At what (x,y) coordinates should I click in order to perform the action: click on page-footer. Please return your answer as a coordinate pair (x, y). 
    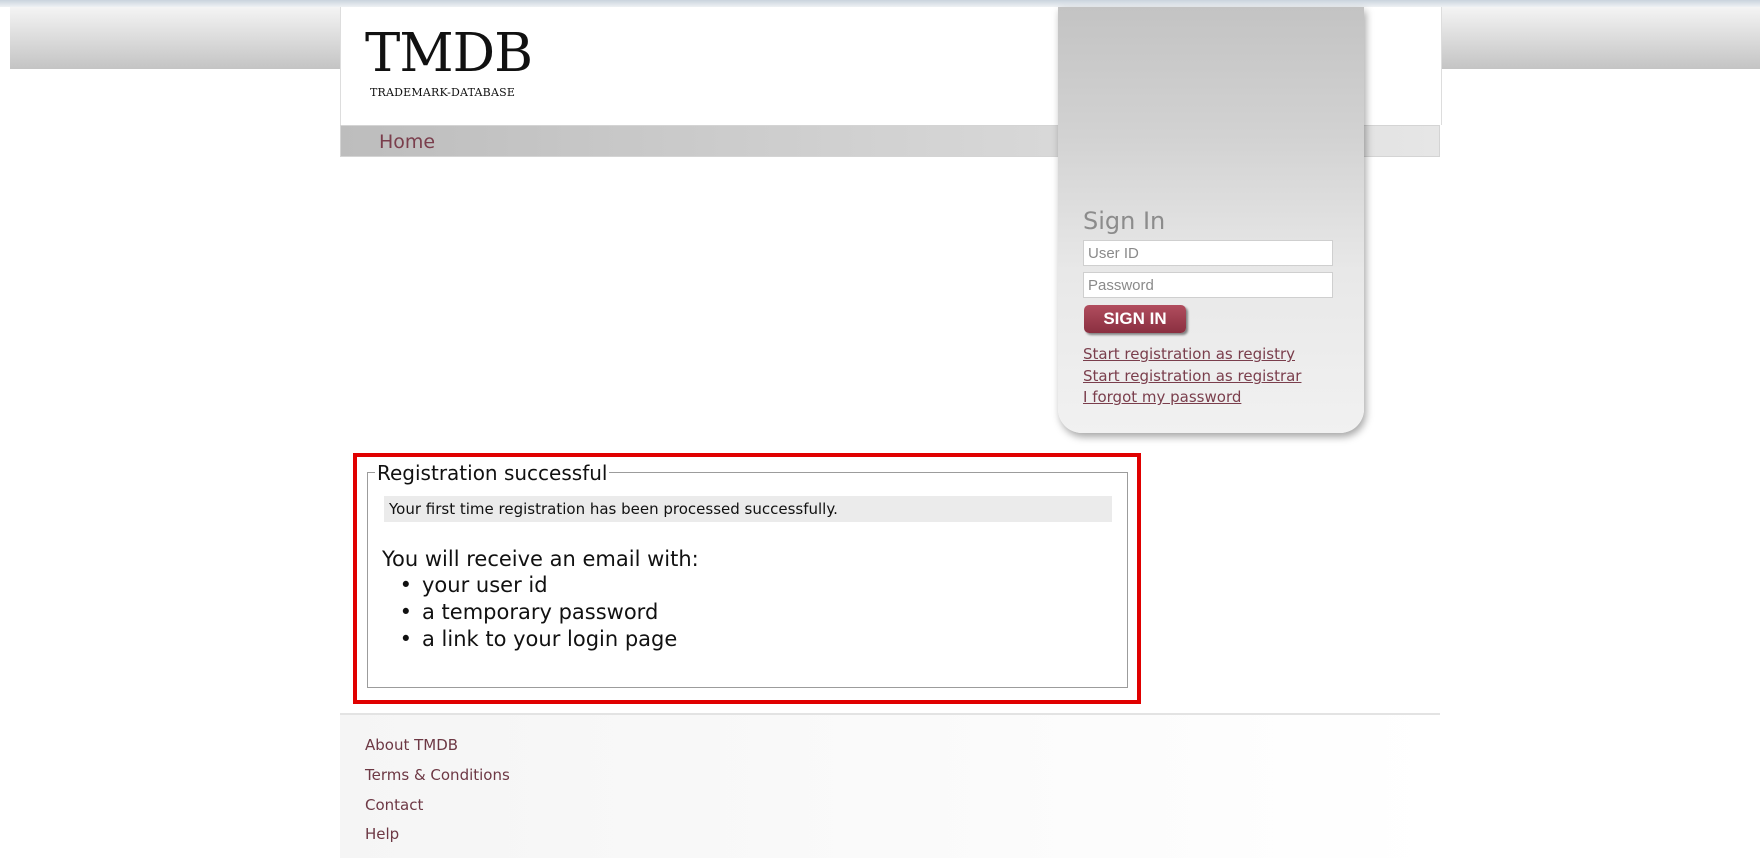
    Looking at the image, I should click on (890, 785).